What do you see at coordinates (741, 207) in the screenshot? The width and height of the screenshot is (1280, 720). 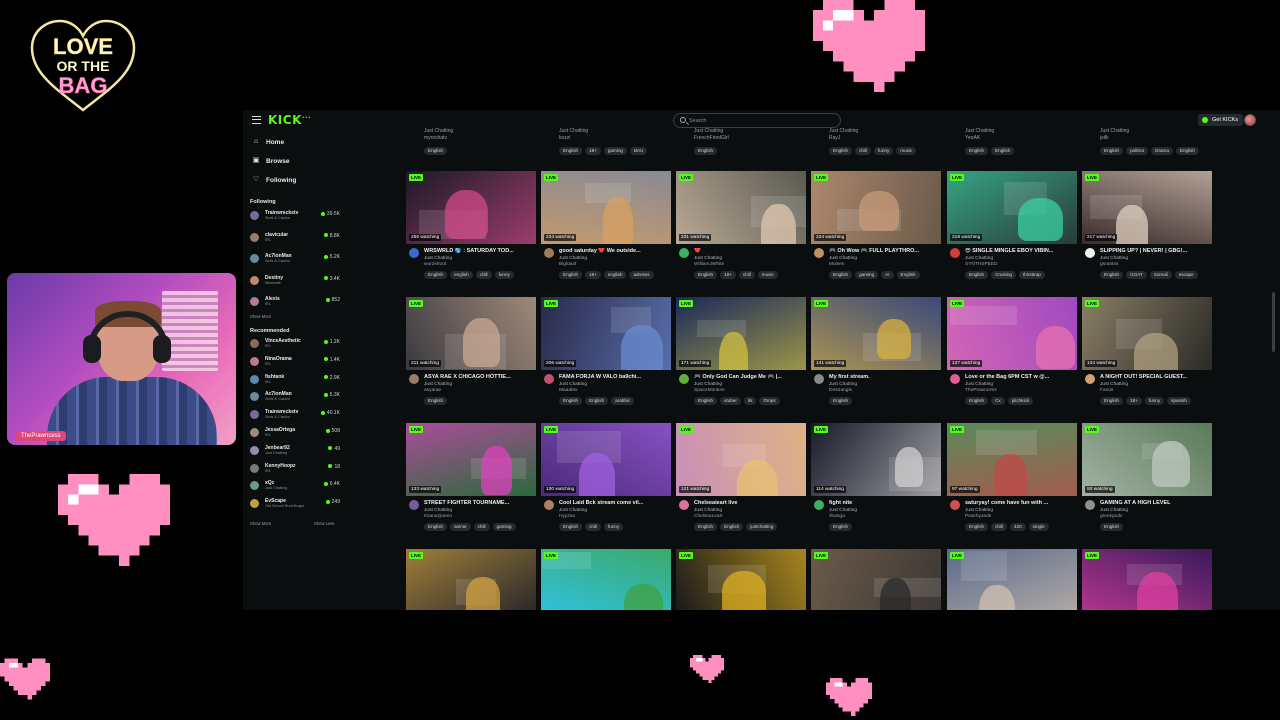 I see `stream-thumbnail: LIVE 231 watching` at bounding box center [741, 207].